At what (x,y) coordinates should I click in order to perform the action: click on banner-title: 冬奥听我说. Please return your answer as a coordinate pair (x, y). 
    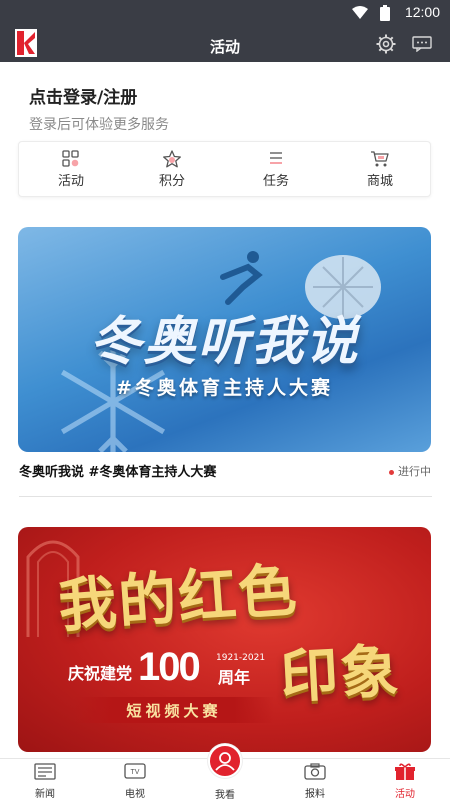
    Looking at the image, I should click on (224, 342).